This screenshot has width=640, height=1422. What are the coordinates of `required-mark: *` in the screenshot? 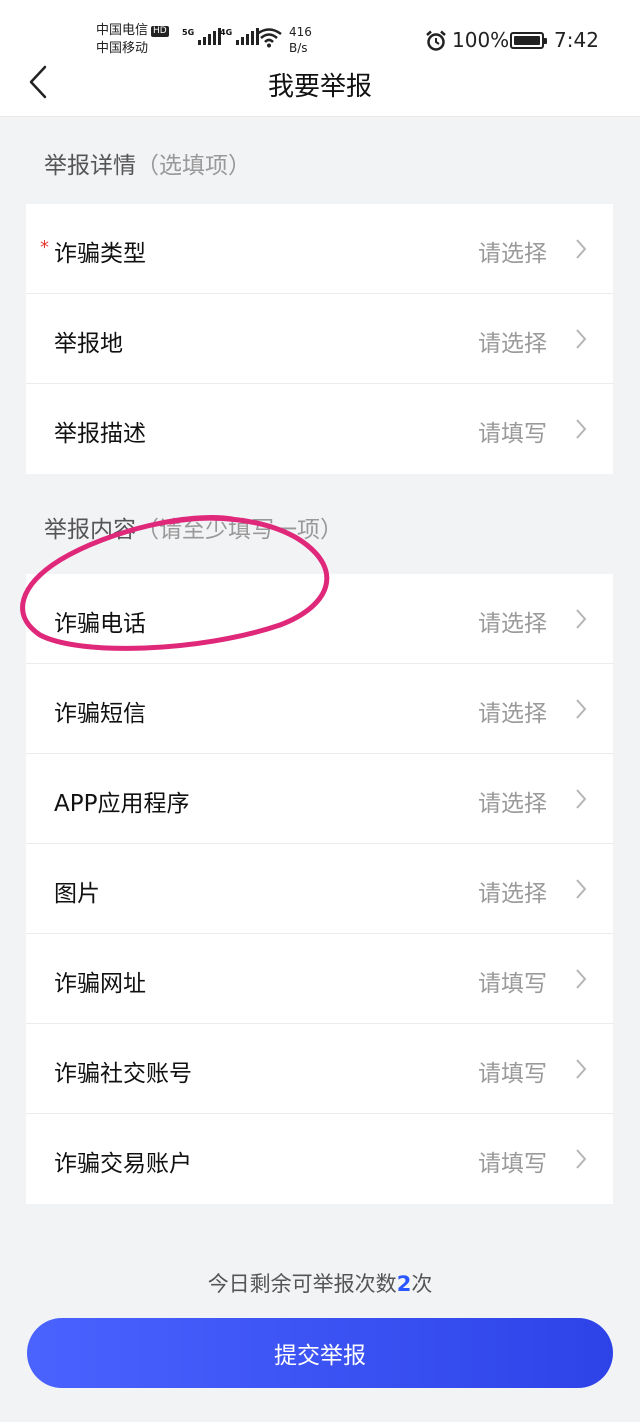 It's located at (44, 247).